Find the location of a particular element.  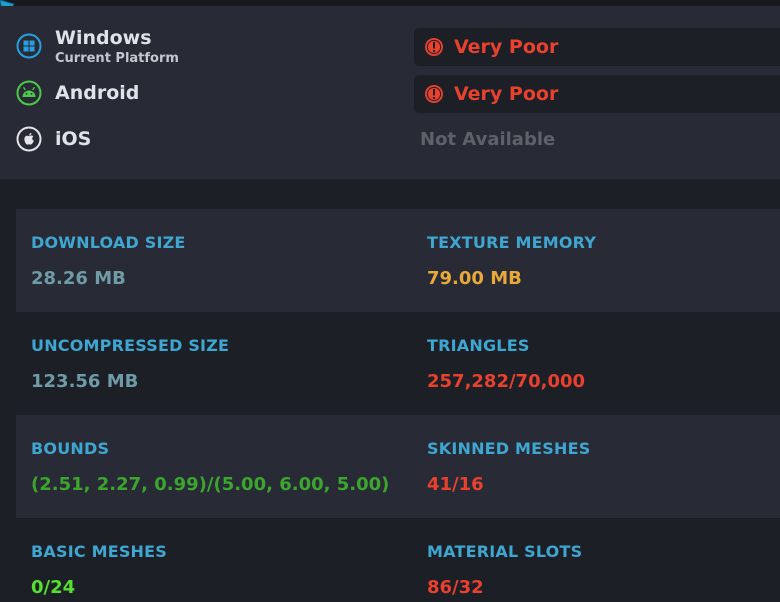

stat-label: SKINNED MESHES is located at coordinates (509, 448).